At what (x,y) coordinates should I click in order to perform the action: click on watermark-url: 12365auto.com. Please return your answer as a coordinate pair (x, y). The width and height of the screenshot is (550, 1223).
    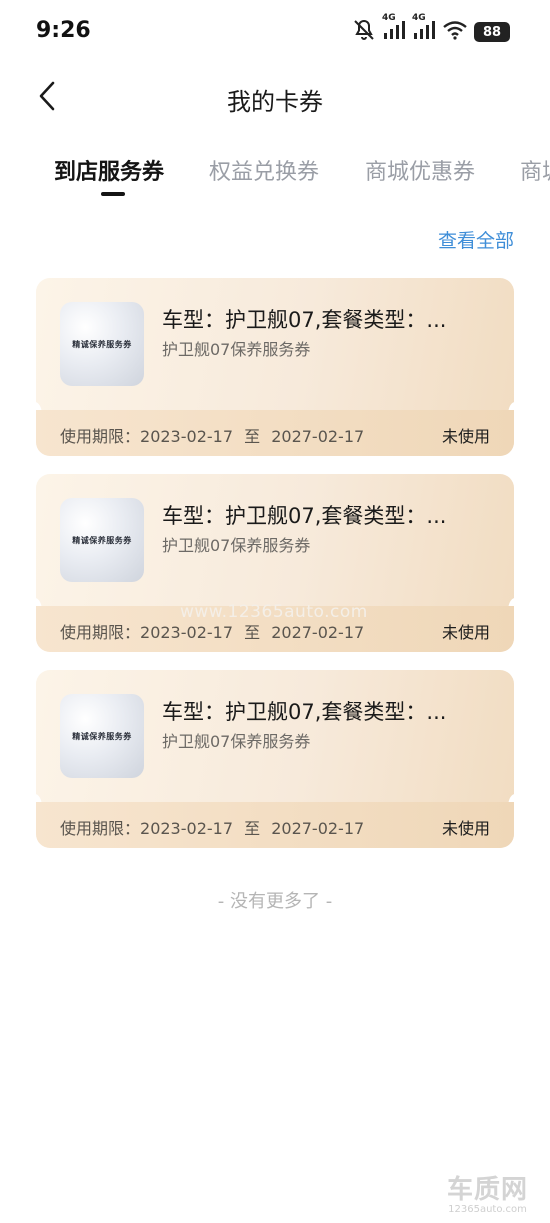
    Looking at the image, I should click on (487, 1209).